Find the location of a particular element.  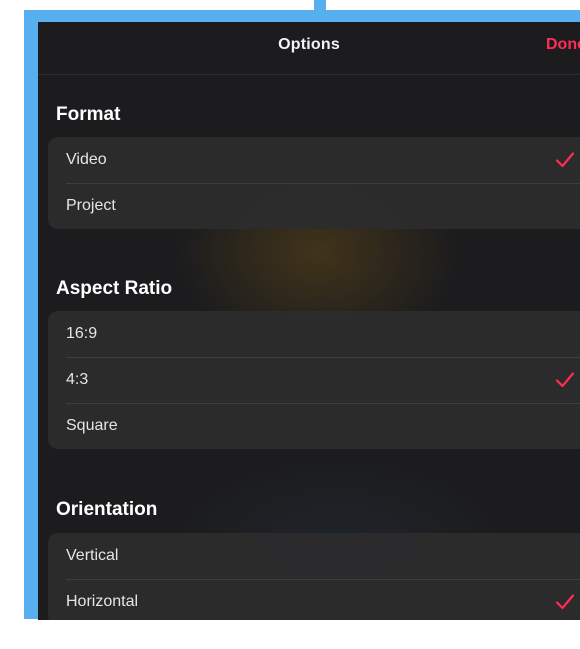

option-label: Video is located at coordinates (86, 159).